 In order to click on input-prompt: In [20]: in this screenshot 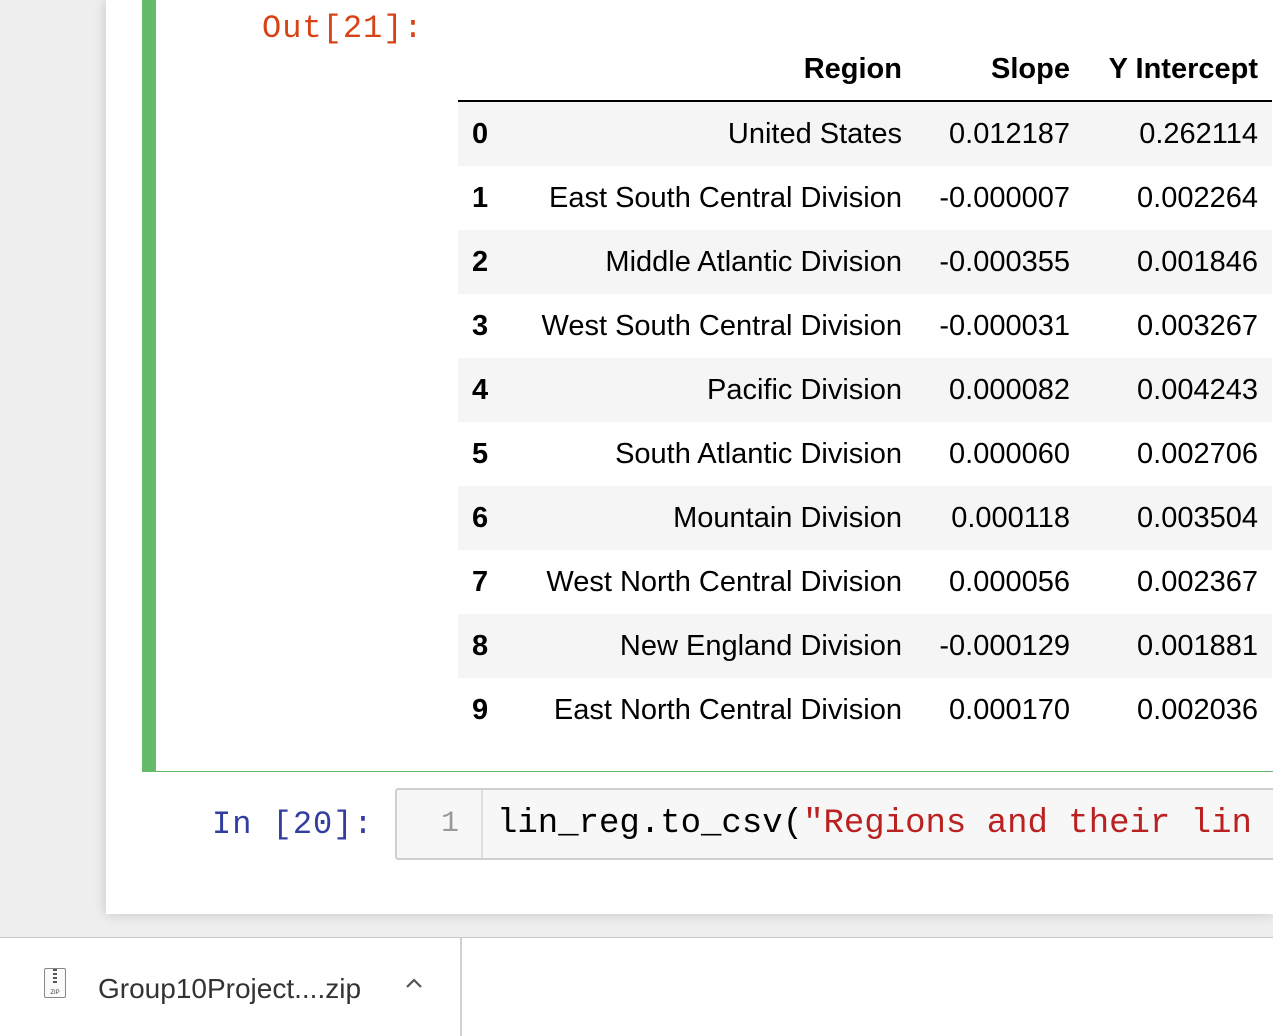, I will do `click(293, 824)`.